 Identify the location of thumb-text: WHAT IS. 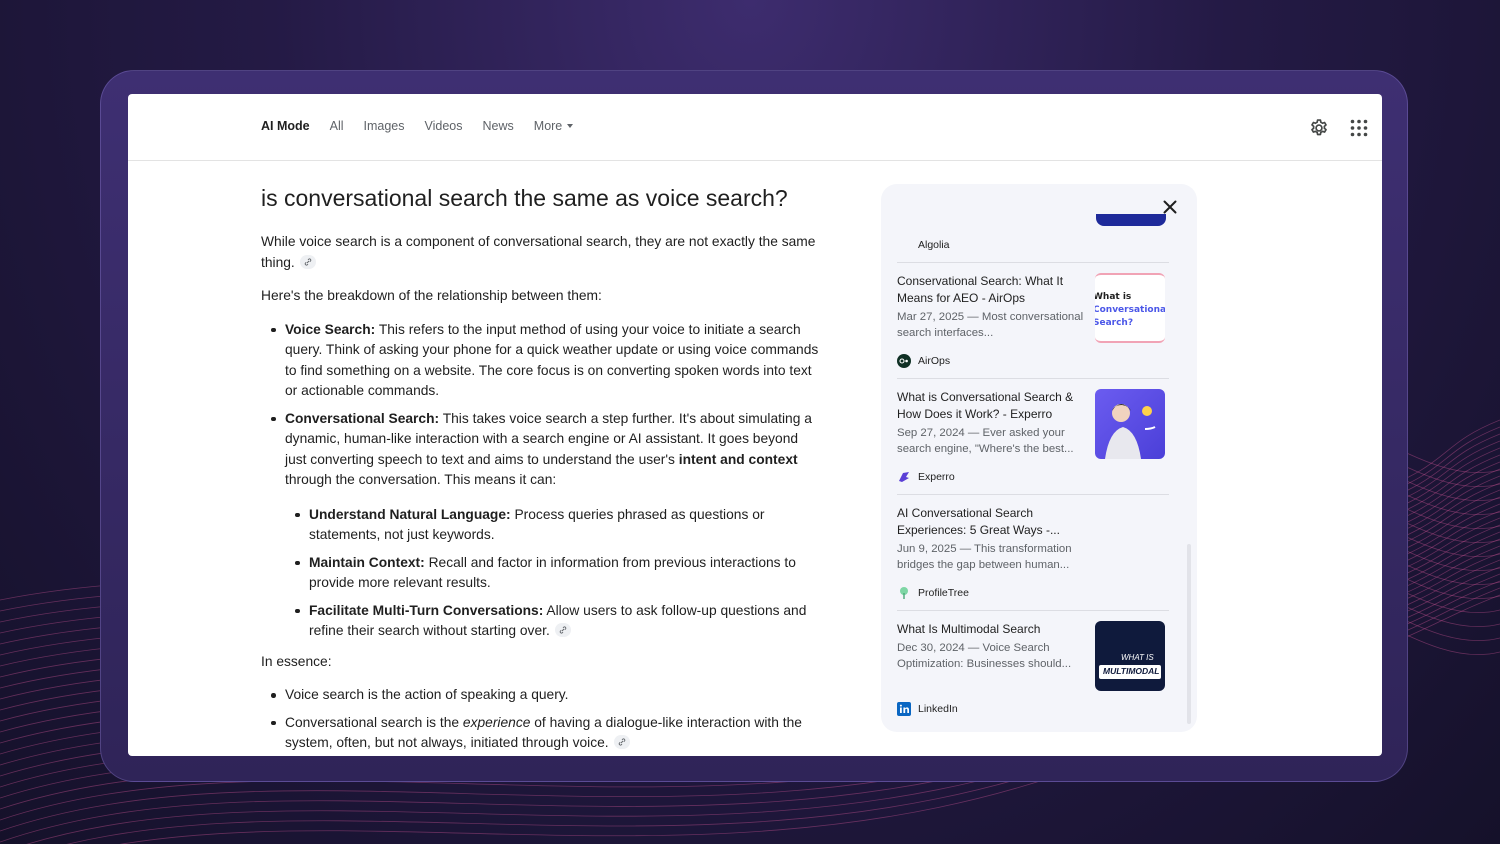
(1137, 657).